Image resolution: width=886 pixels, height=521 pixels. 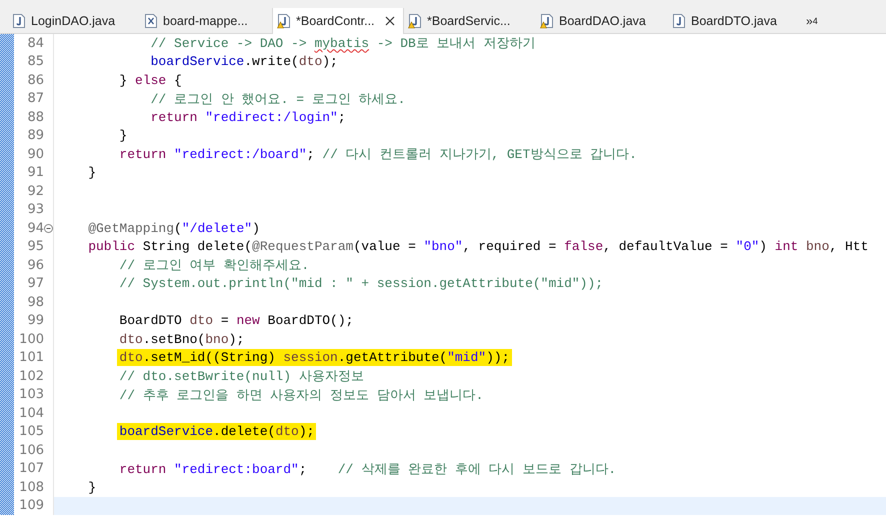 I want to click on line-number: 109, so click(x=31, y=506).